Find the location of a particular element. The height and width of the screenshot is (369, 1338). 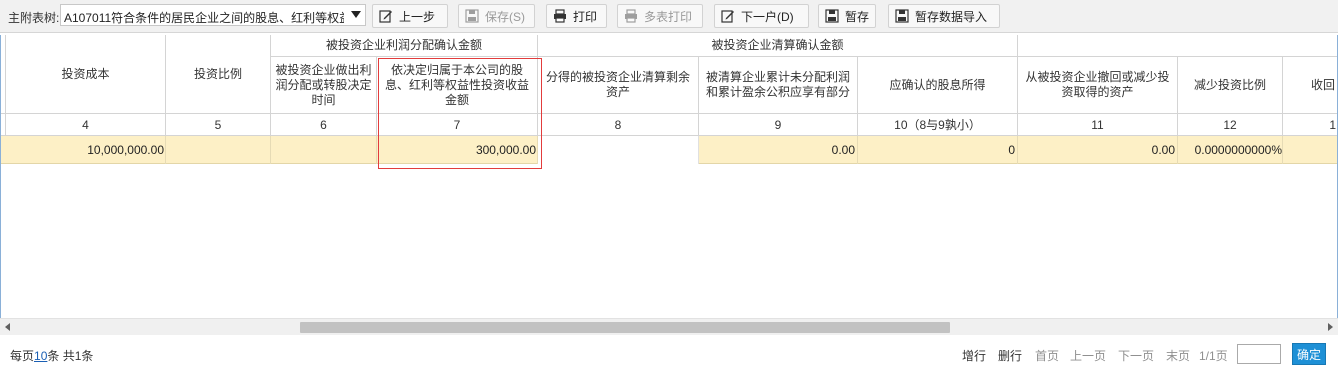

per-page-link: 10 is located at coordinates (40, 356).